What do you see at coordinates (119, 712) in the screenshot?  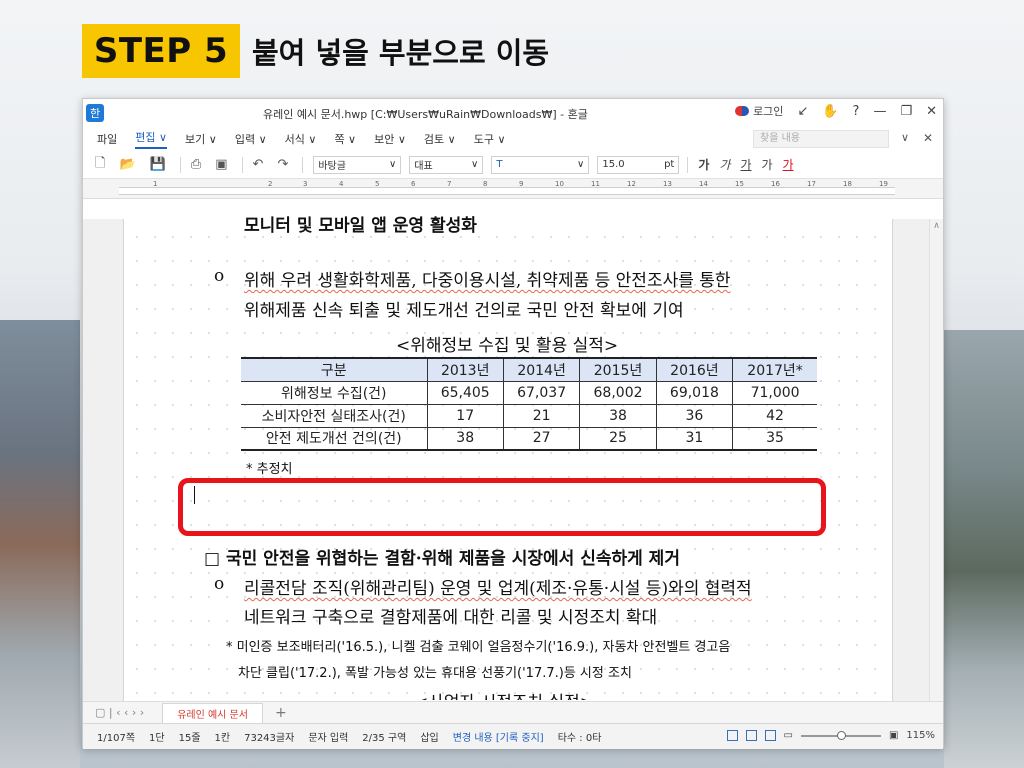 I see `tab-nav-icon: ▢ | ‹ ‹ › ›` at bounding box center [119, 712].